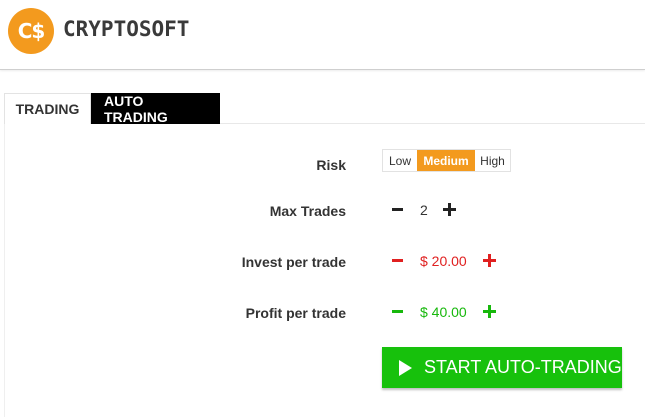 This screenshot has height=417, width=645. I want to click on profit-plus-icon, so click(490, 312).